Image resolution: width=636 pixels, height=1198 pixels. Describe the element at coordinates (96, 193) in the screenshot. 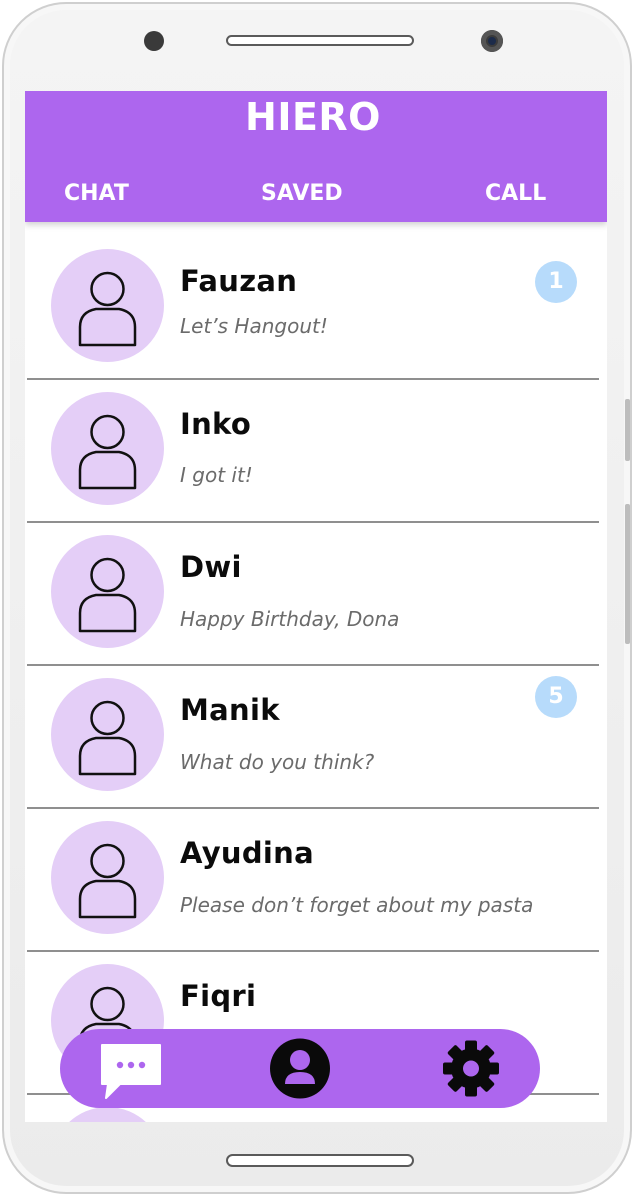

I see `tab-chat: CHAT` at that location.